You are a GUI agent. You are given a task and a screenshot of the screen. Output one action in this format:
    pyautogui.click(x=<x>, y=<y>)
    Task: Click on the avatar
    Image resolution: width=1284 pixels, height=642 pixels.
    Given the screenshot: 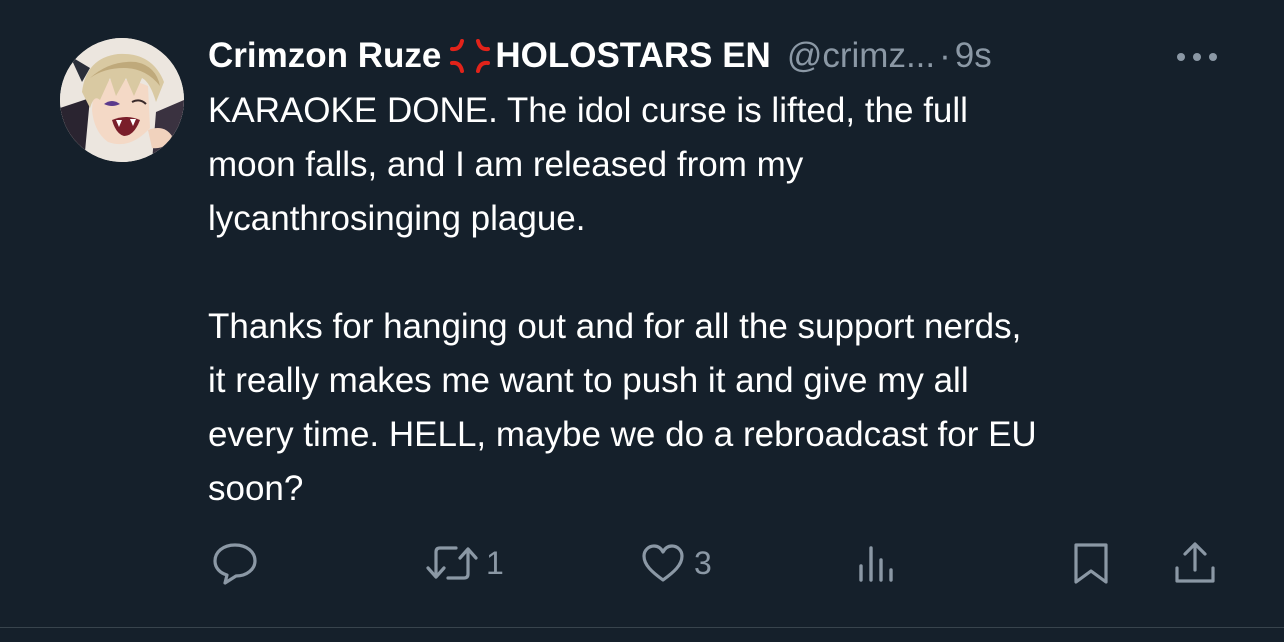 What is the action you would take?
    pyautogui.click(x=122, y=100)
    